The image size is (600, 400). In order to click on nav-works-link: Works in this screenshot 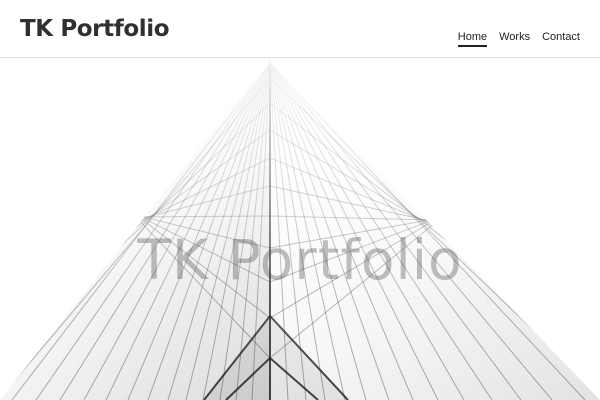, I will do `click(514, 37)`.